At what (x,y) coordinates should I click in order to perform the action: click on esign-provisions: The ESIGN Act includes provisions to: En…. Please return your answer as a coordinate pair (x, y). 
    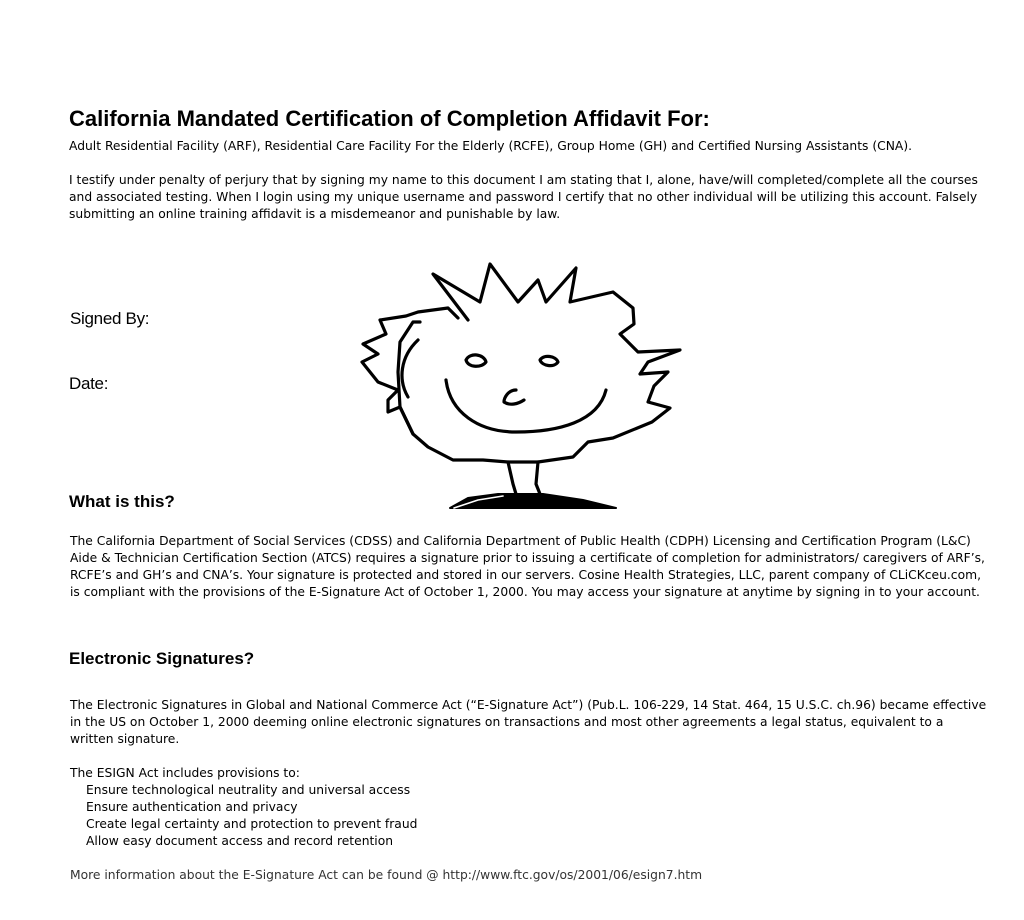
    Looking at the image, I should click on (530, 807).